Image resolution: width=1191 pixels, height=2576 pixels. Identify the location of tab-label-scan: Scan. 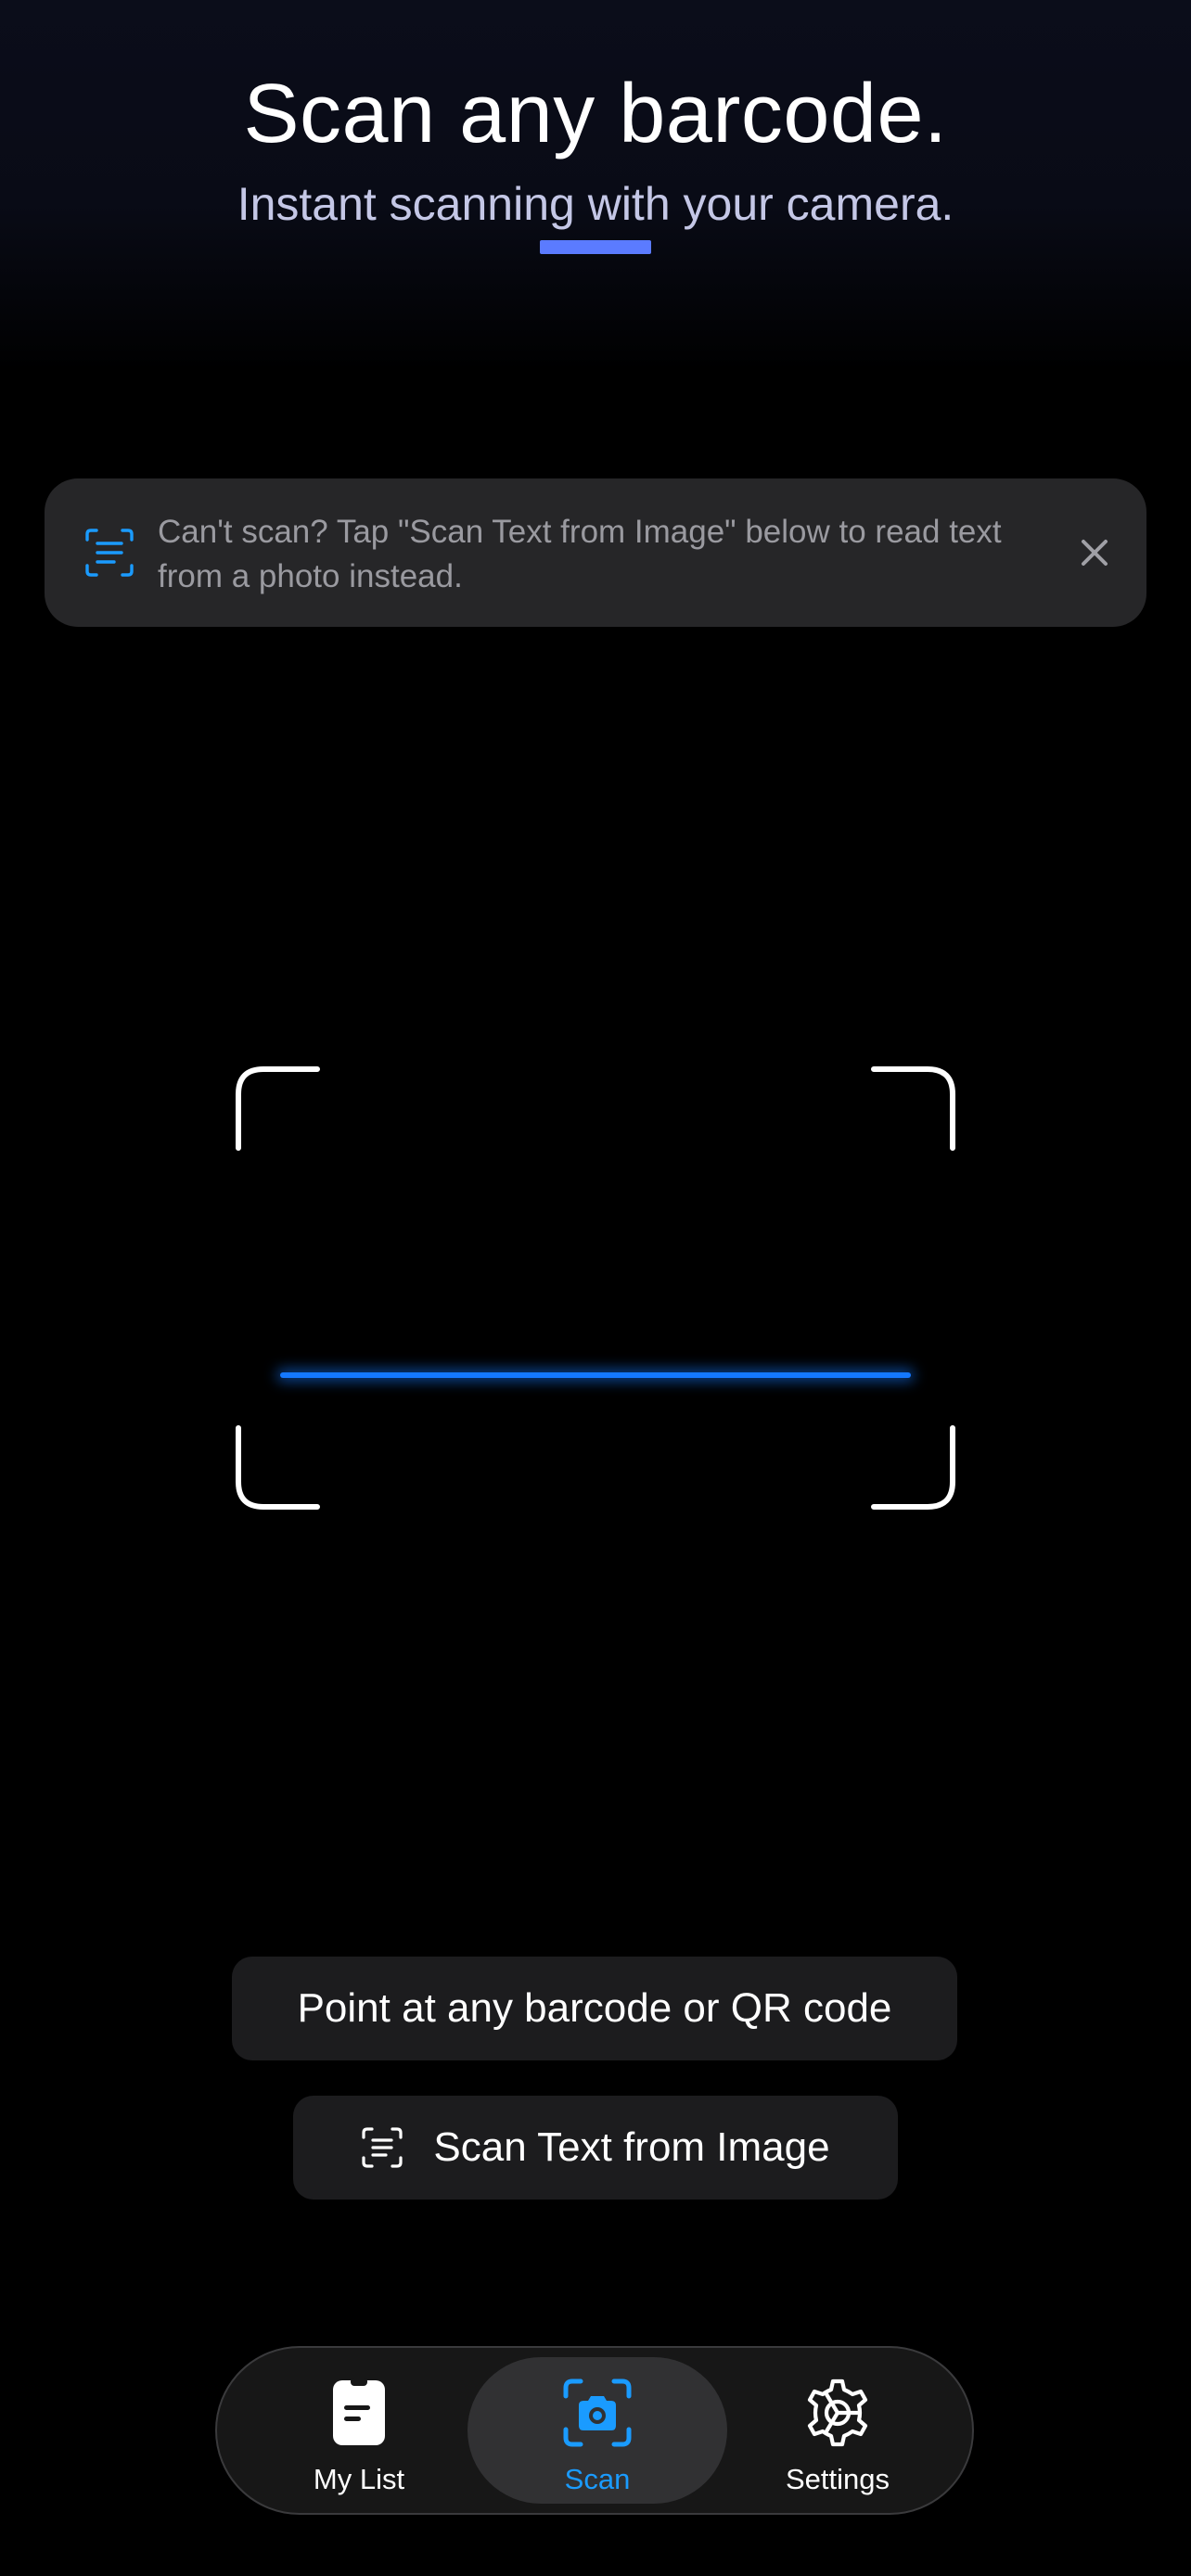
(597, 2479).